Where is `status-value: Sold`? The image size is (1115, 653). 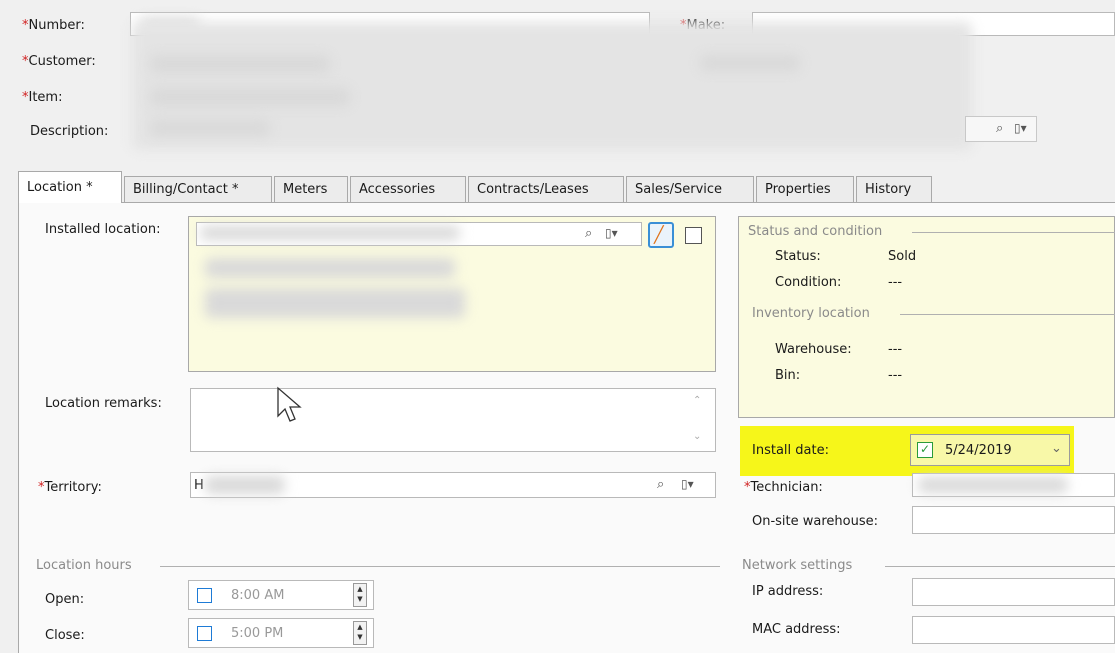
status-value: Sold is located at coordinates (902, 256).